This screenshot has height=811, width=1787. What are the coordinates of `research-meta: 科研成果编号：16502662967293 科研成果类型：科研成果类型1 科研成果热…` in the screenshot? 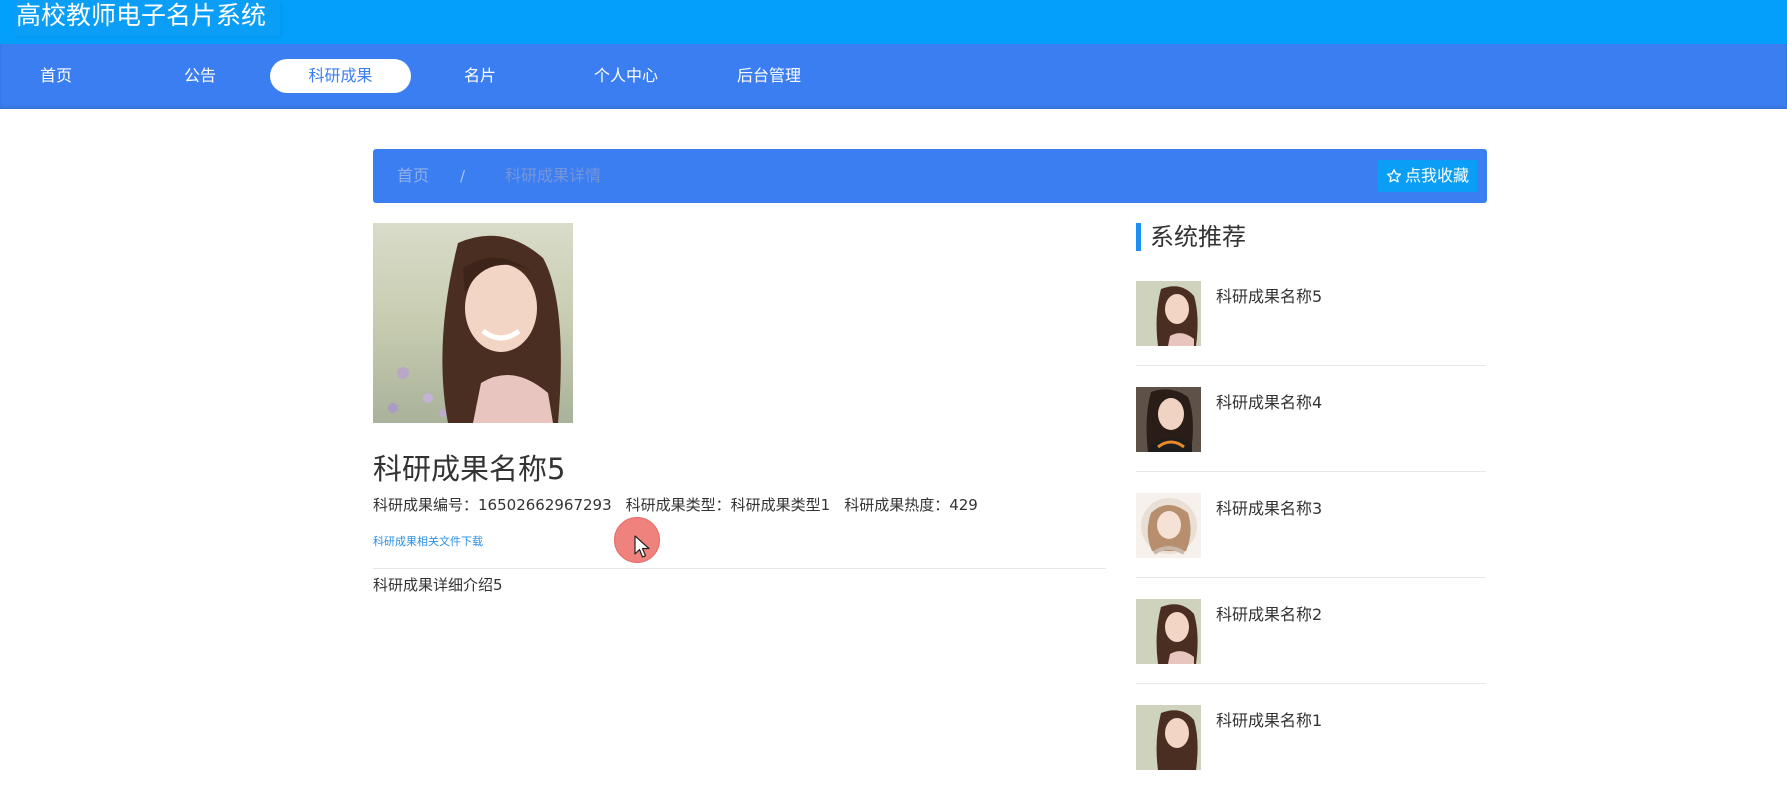 It's located at (675, 504).